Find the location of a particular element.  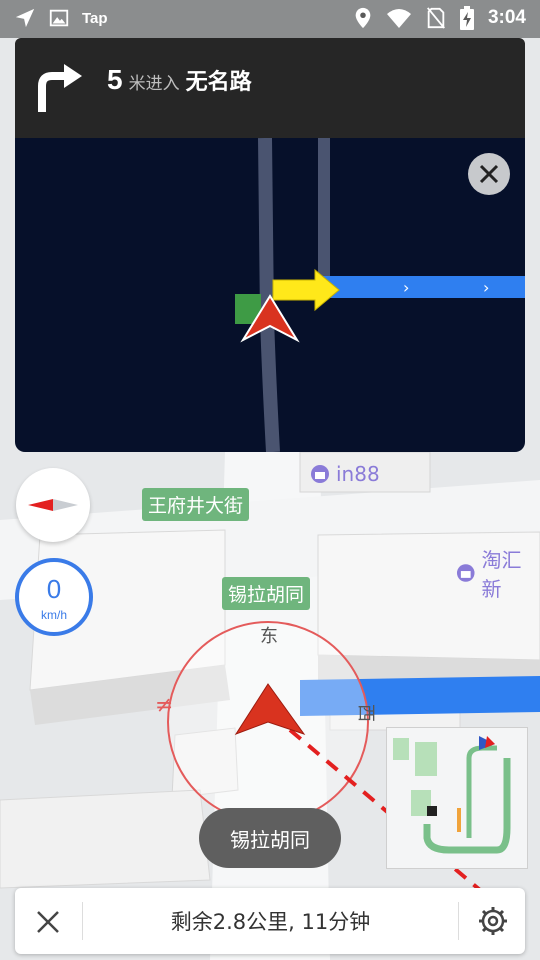

current-road-toast: 锡拉胡同 is located at coordinates (270, 838).